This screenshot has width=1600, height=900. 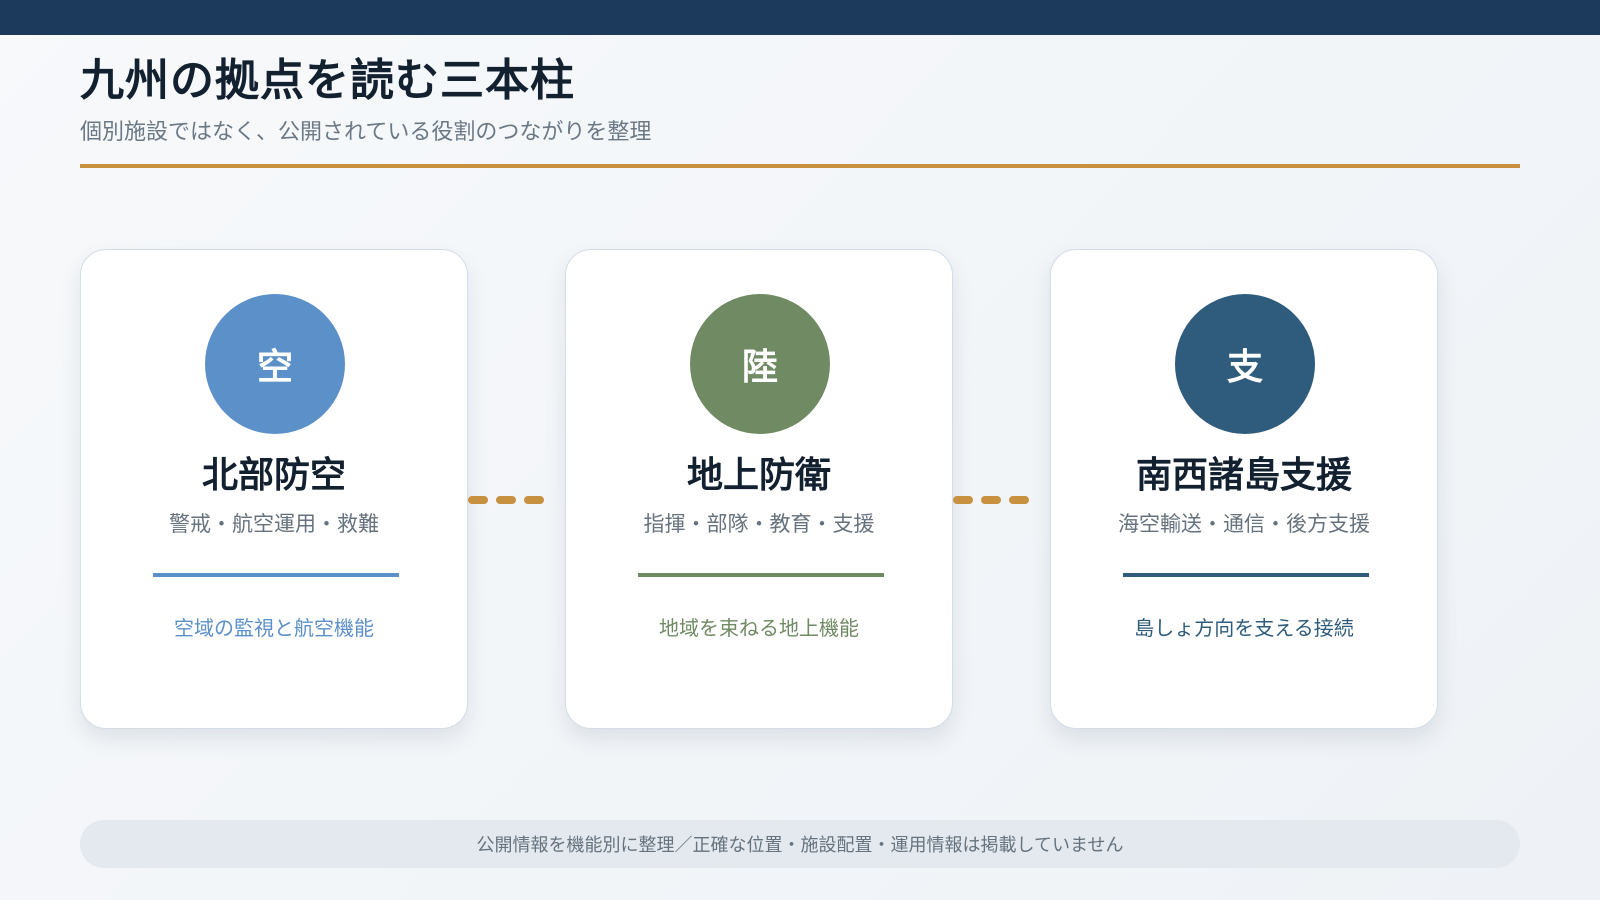 I want to click on card-title: 南西諸島支援, so click(x=1243, y=475).